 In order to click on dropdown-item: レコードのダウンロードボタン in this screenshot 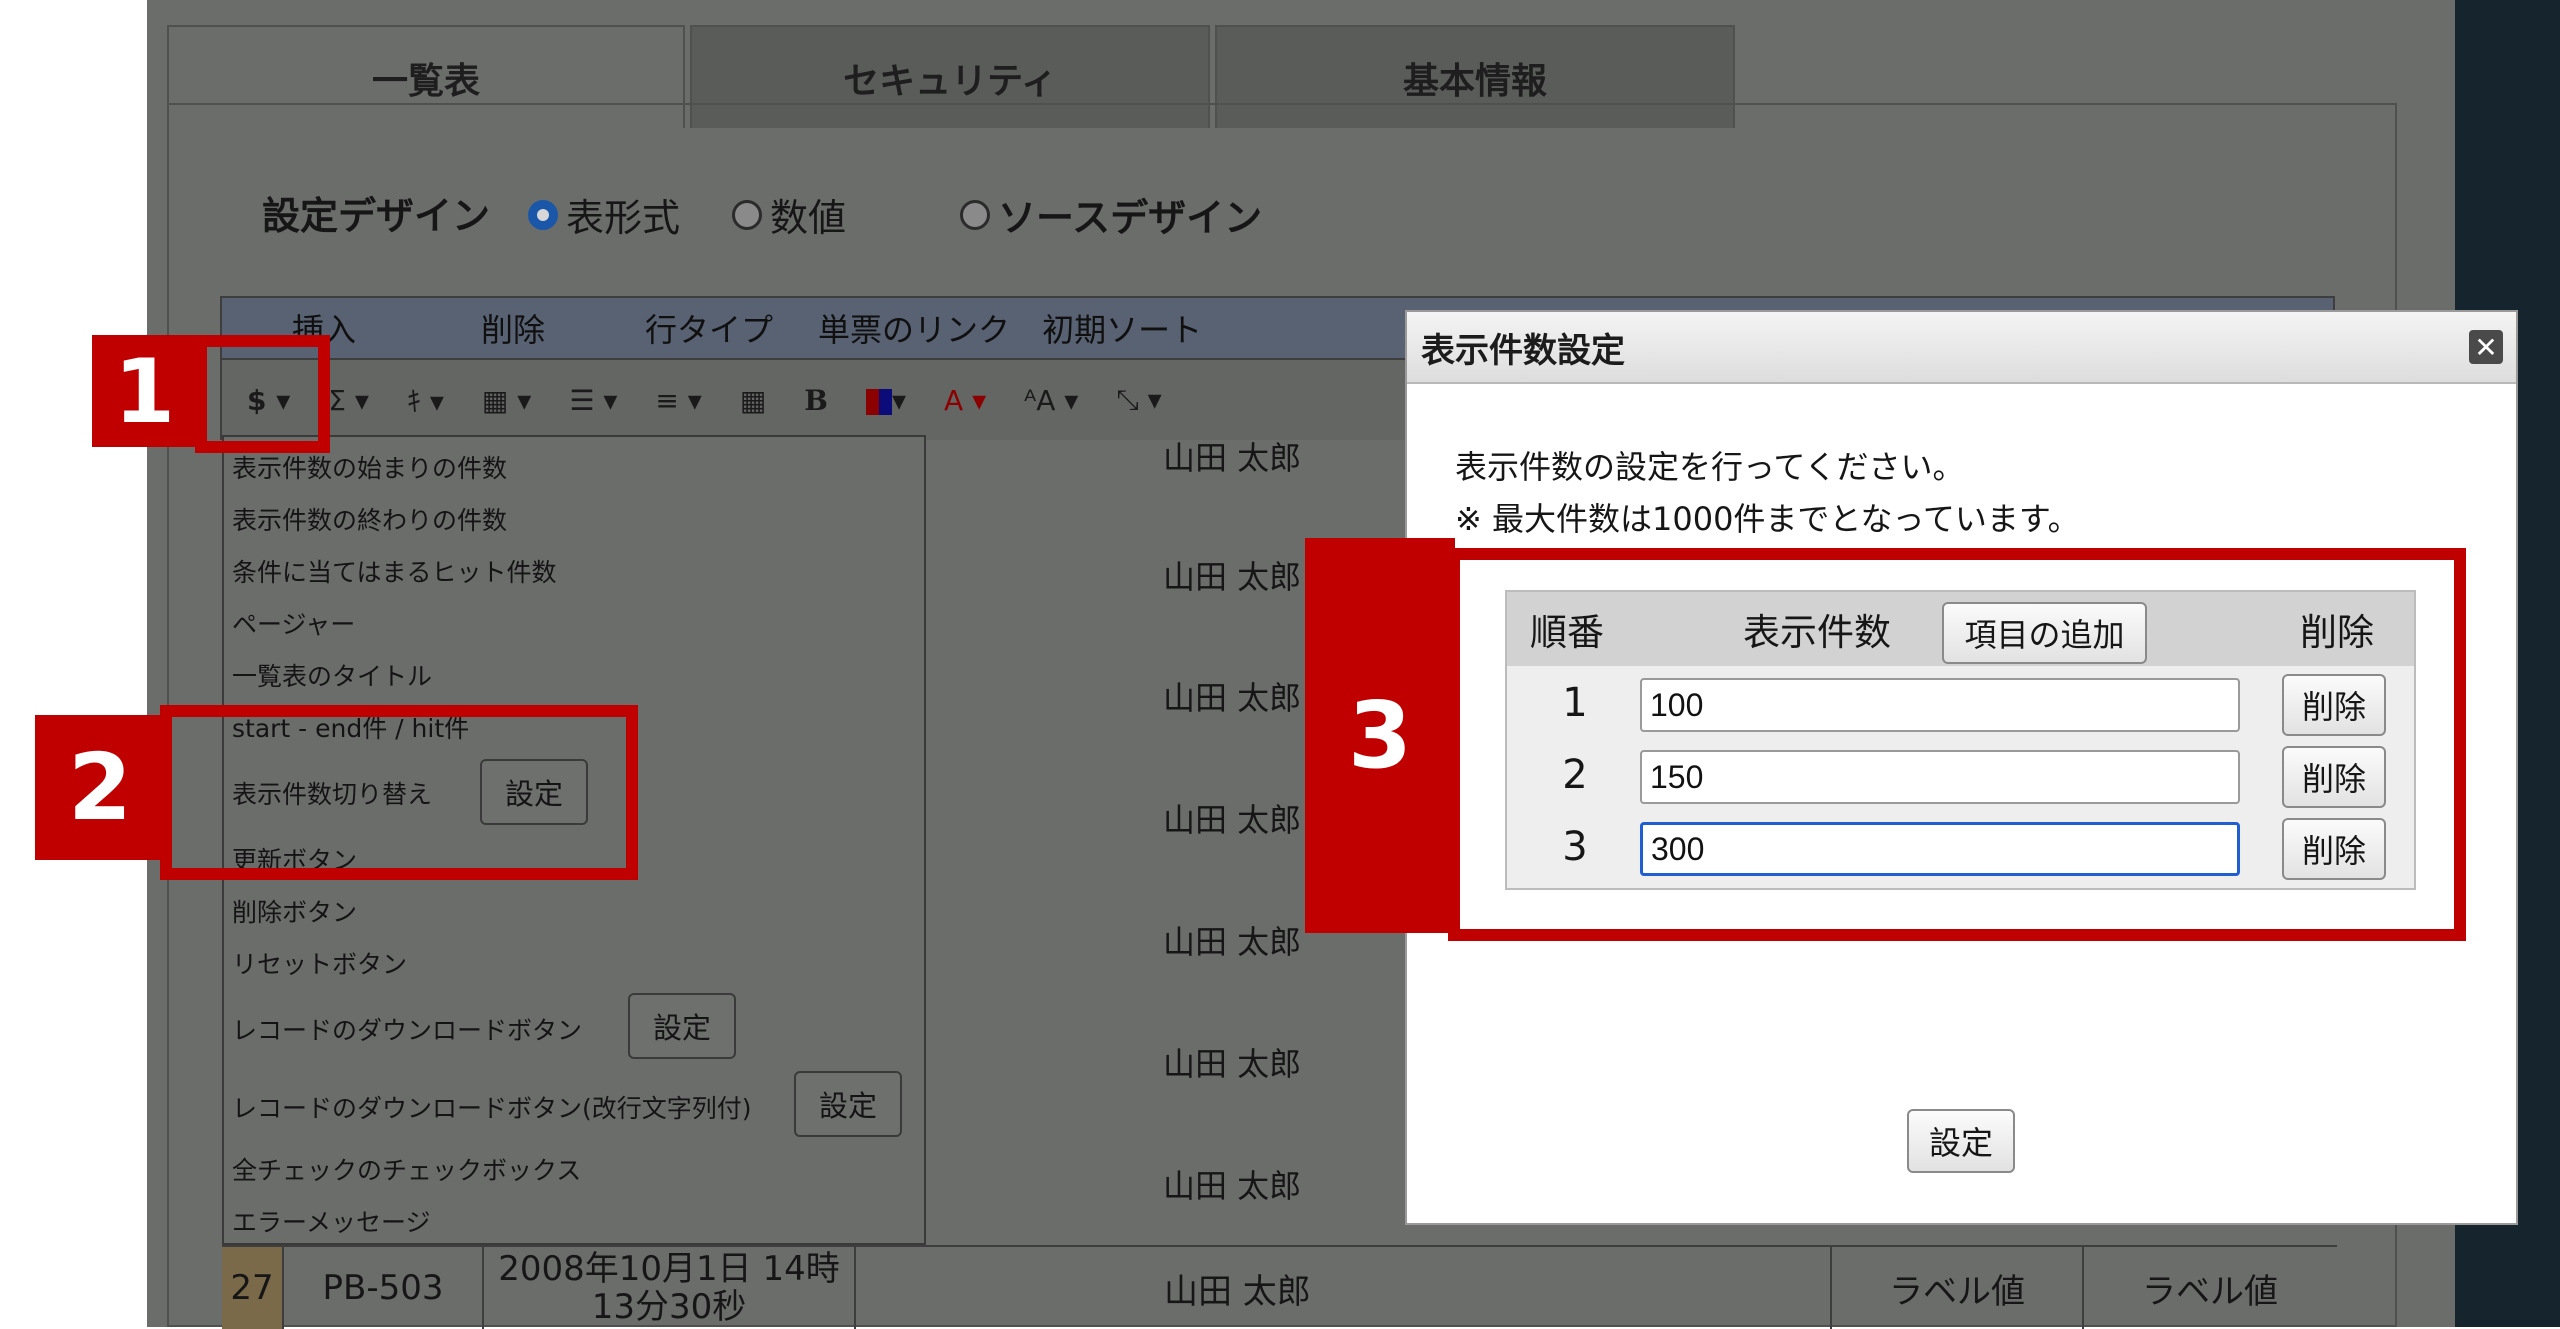, I will do `click(407, 1029)`.